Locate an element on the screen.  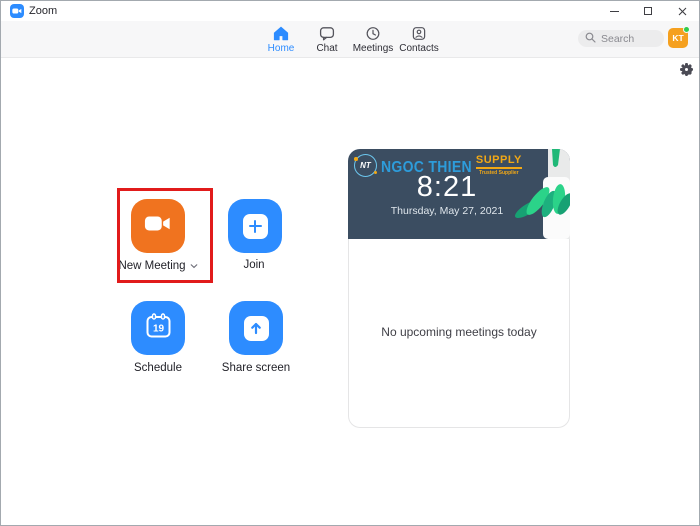
tab-chat-label: Chat is located at coordinates (327, 48).